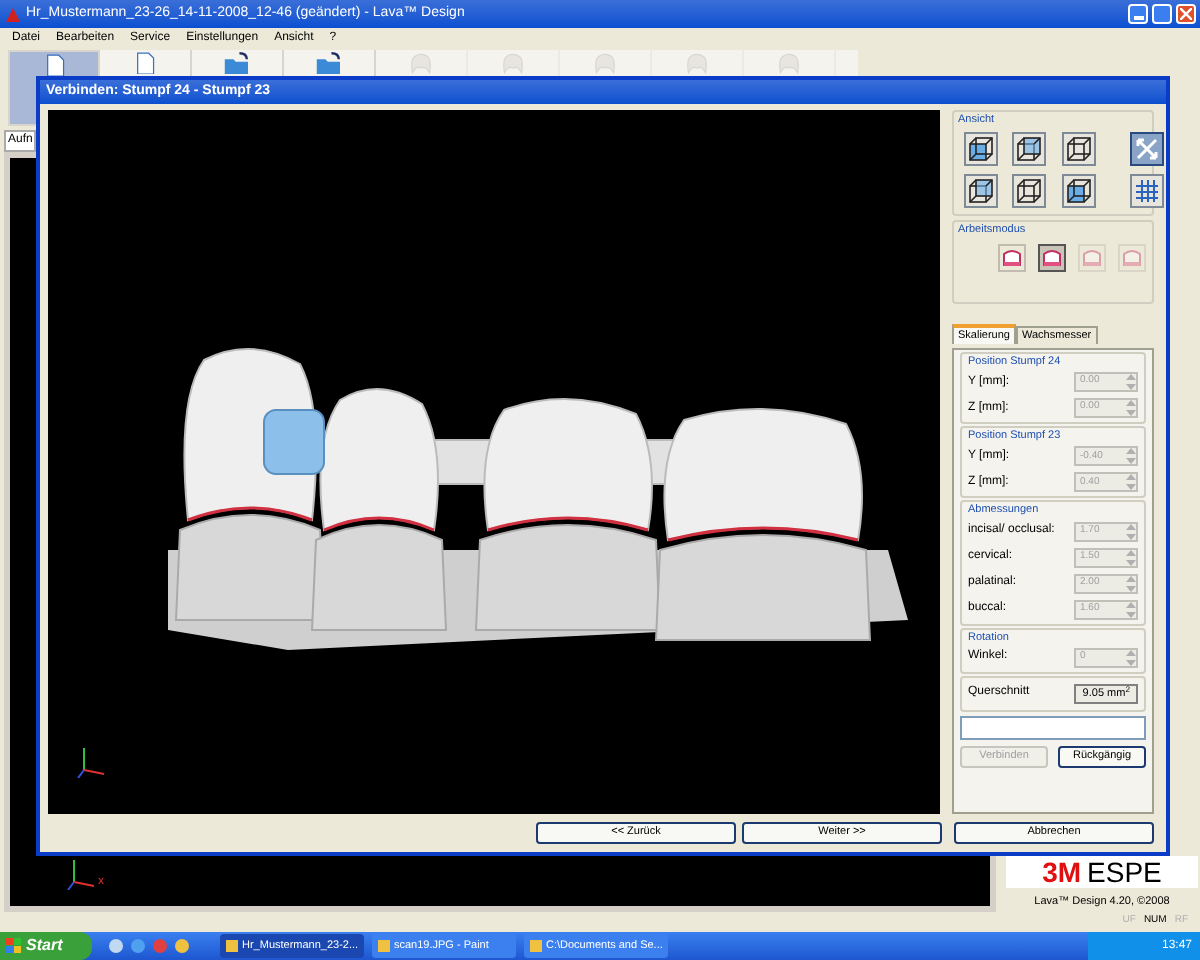  What do you see at coordinates (1062, 871) in the screenshot?
I see `logo-mark: 3M` at bounding box center [1062, 871].